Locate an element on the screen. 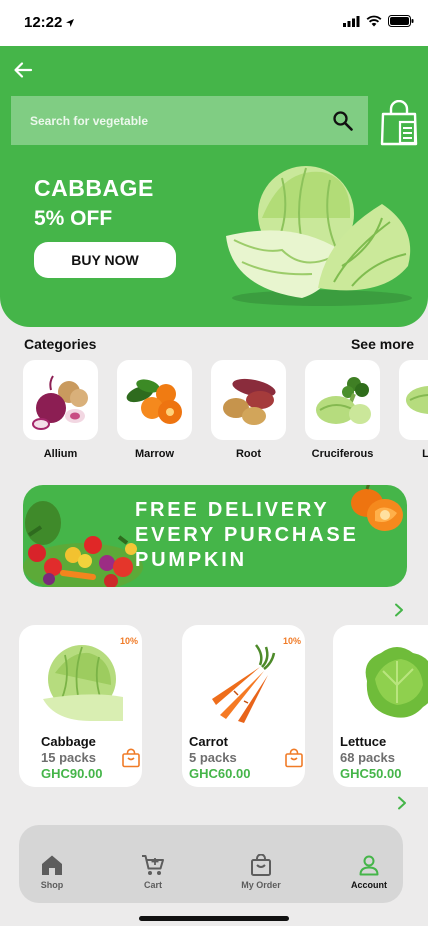  category-label: Allium is located at coordinates (60, 454).